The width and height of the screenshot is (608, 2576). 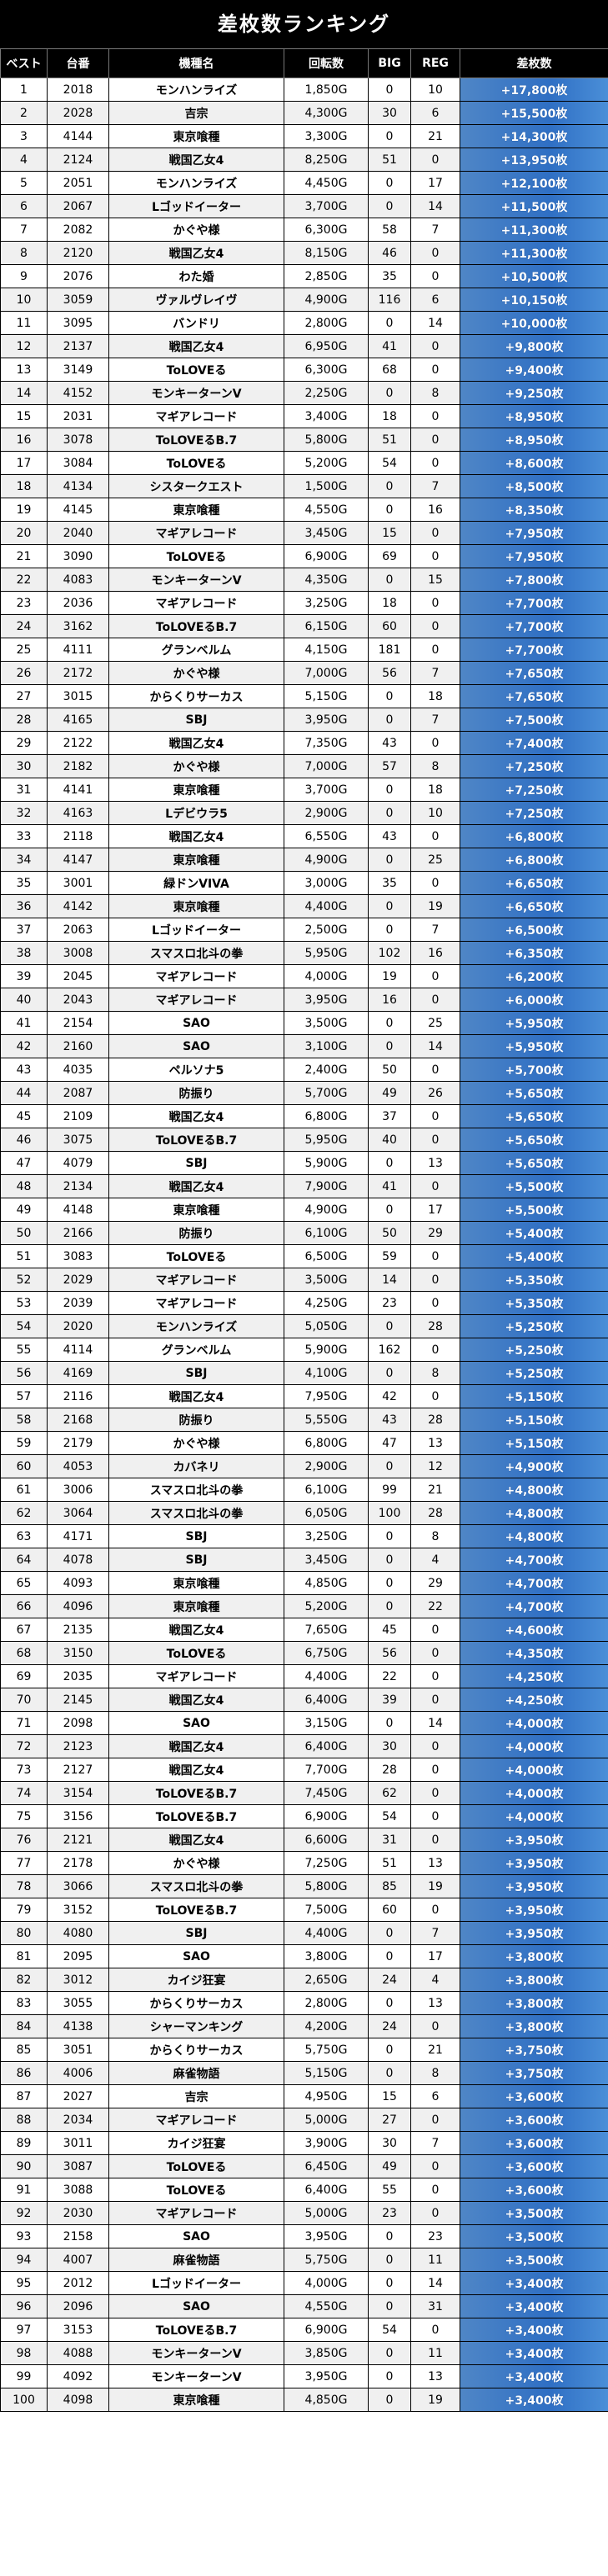 What do you see at coordinates (304, 24) in the screenshot?
I see `page-title: 差枚数ランキング` at bounding box center [304, 24].